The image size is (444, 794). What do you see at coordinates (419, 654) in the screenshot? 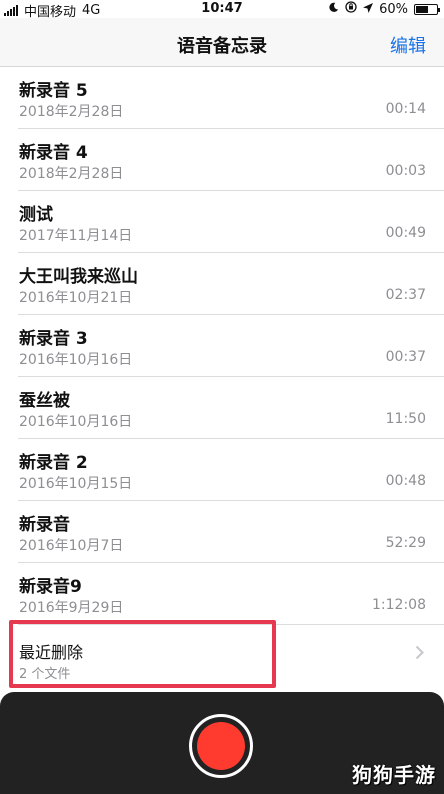
I see `chevron-right-icon` at bounding box center [419, 654].